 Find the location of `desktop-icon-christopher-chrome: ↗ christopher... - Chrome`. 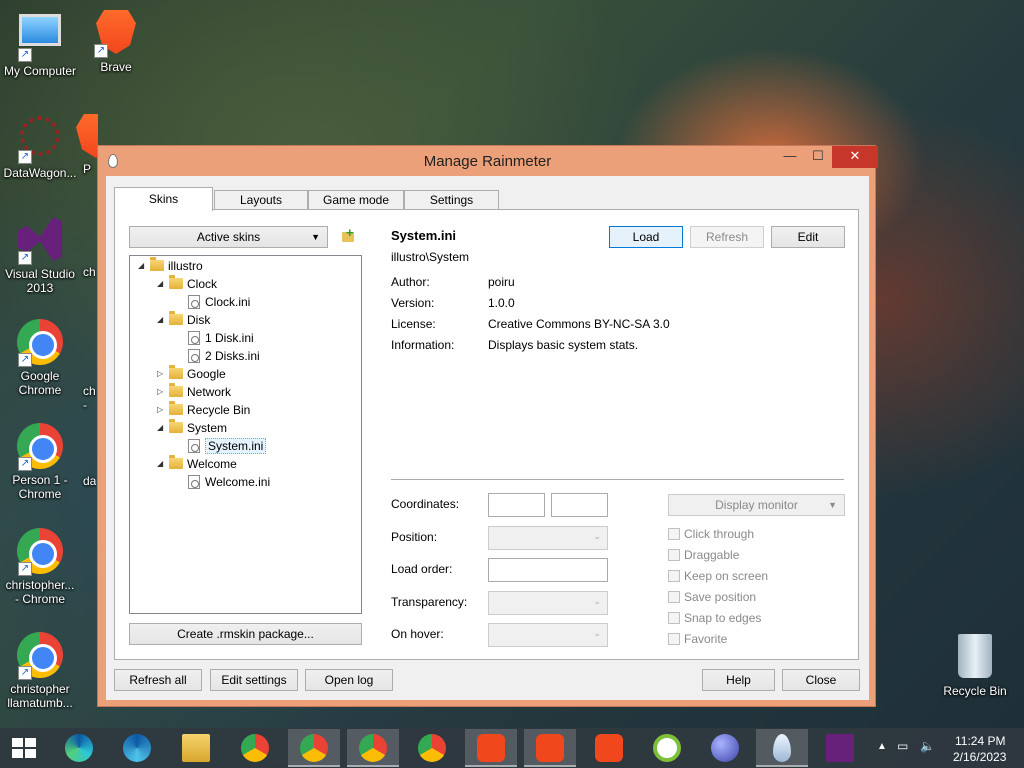

desktop-icon-christopher-chrome: ↗ christopher... - Chrome is located at coordinates (40, 566).